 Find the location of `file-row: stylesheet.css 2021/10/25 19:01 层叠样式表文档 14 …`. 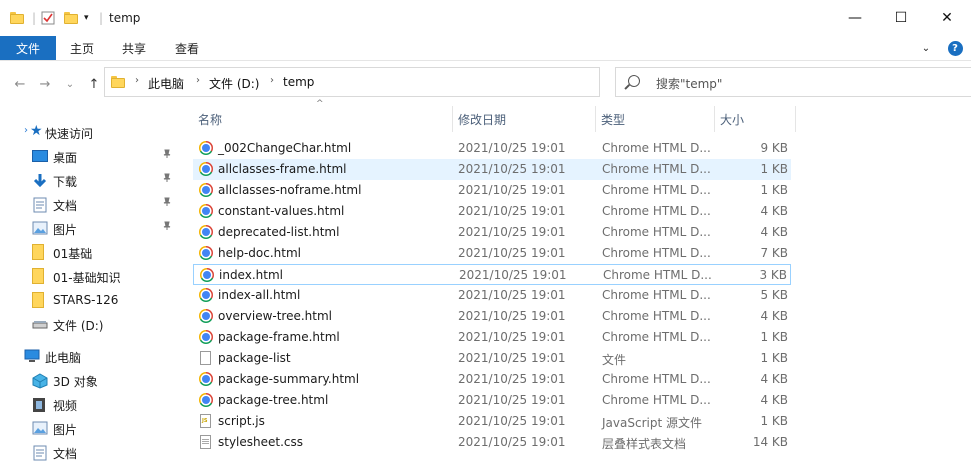

file-row: stylesheet.css 2021/10/25 19:01 层叠样式表文档 14 … is located at coordinates (492, 442).